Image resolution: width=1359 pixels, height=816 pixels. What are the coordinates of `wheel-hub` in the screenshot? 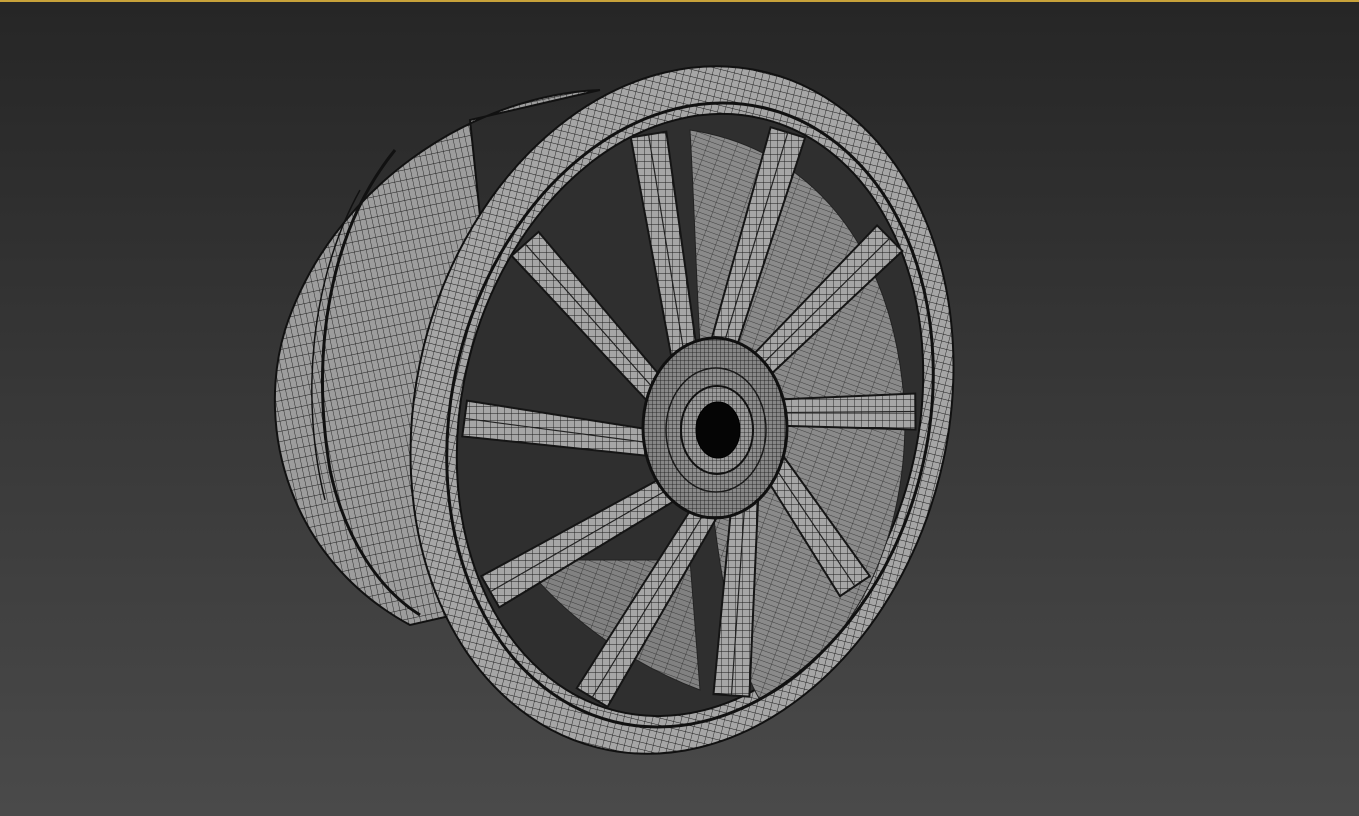 It's located at (715, 428).